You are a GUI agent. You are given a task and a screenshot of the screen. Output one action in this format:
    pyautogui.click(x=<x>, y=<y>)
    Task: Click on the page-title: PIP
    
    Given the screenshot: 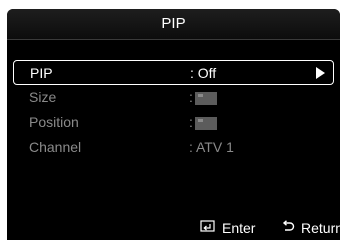 What is the action you would take?
    pyautogui.click(x=173, y=23)
    